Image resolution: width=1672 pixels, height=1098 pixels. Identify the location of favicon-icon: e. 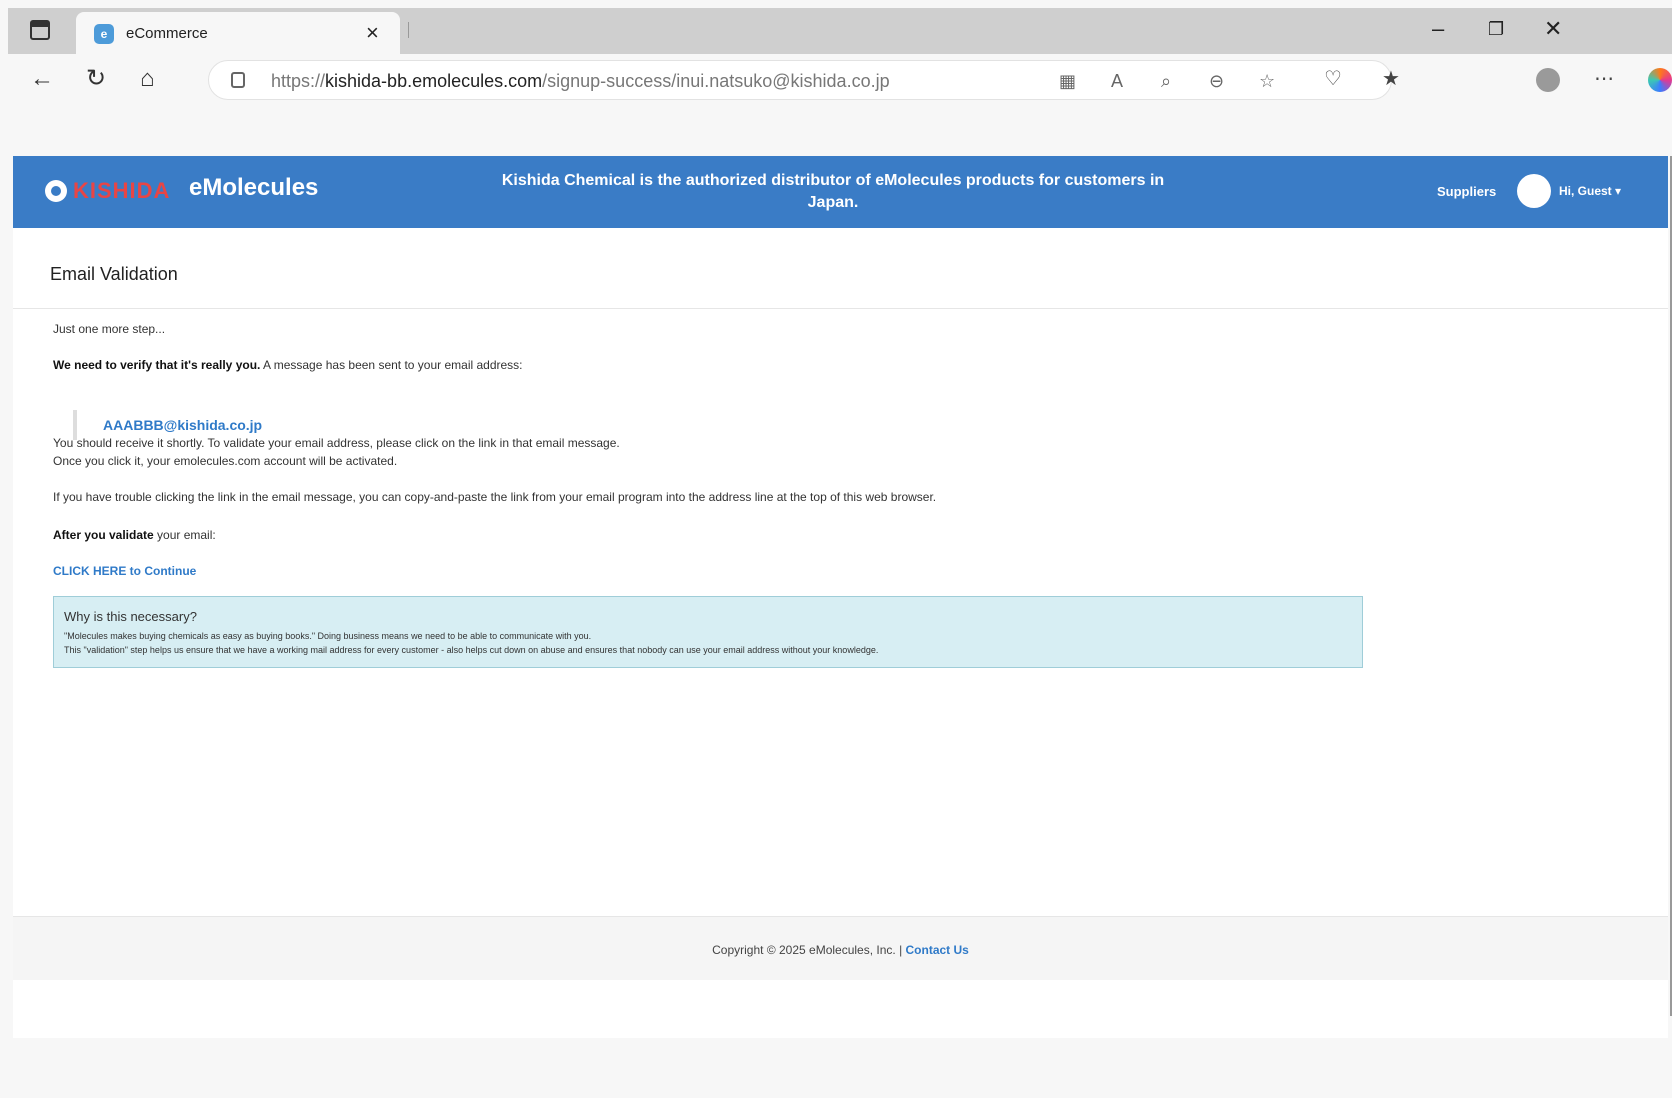
(104, 34).